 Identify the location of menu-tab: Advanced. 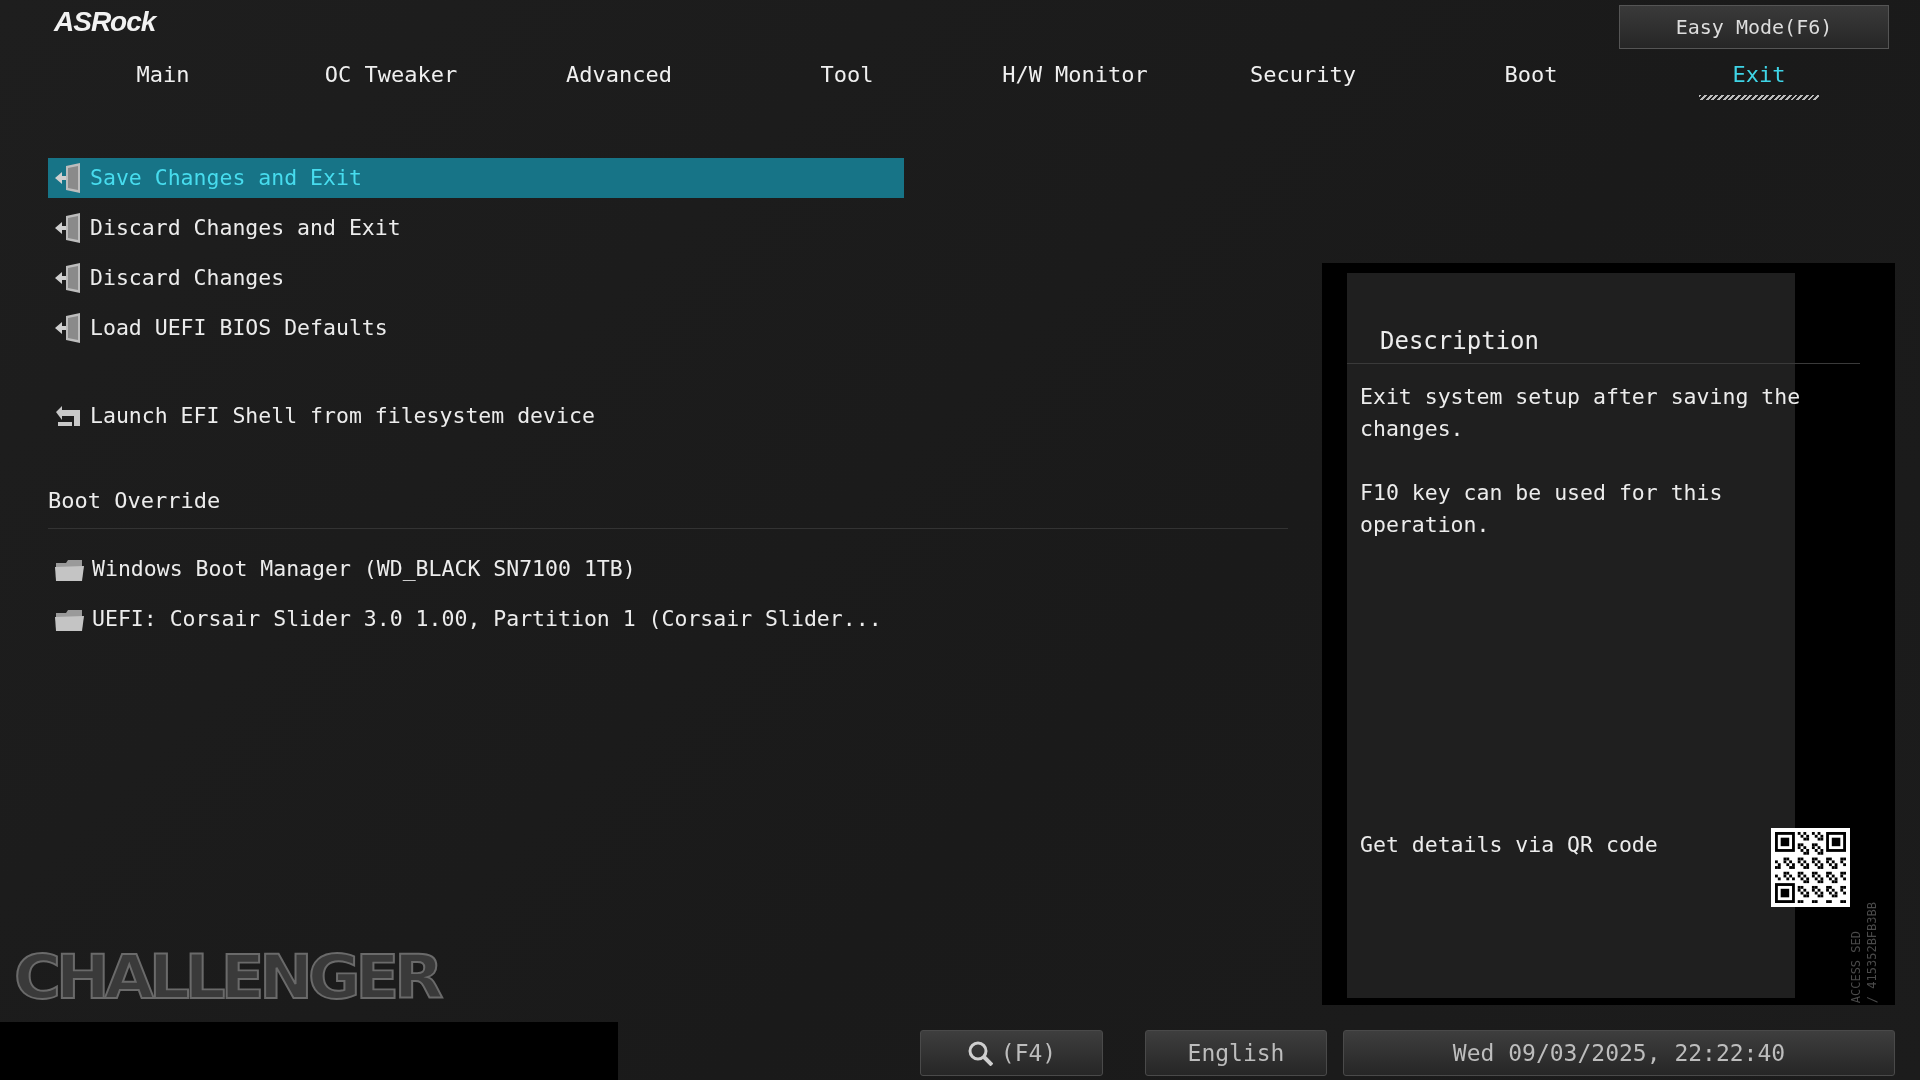
(619, 78).